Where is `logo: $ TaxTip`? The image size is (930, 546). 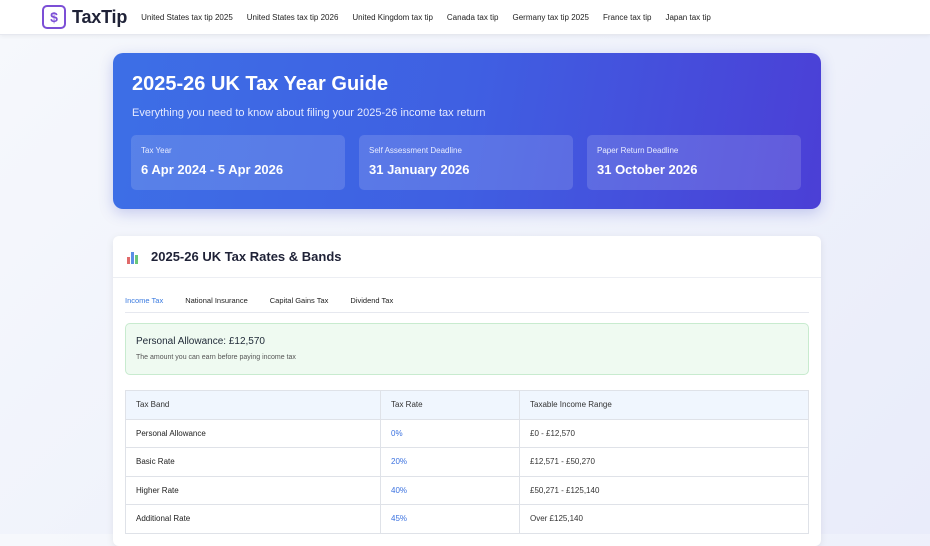 logo: $ TaxTip is located at coordinates (84, 17).